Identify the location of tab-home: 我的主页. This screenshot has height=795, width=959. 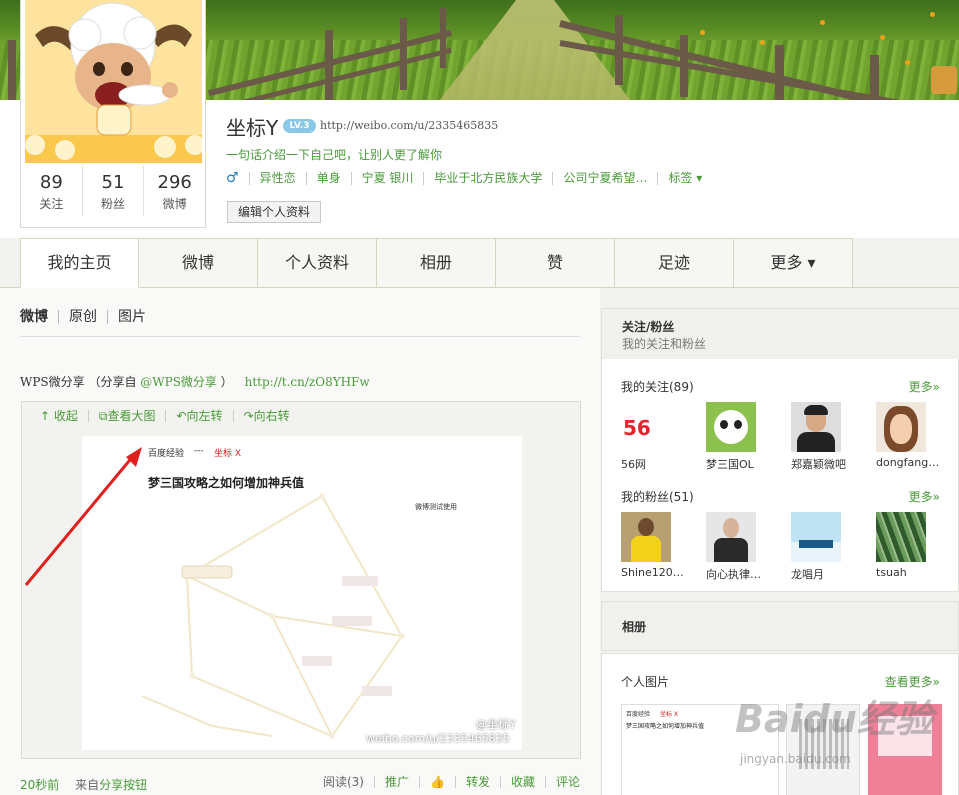
(79, 263).